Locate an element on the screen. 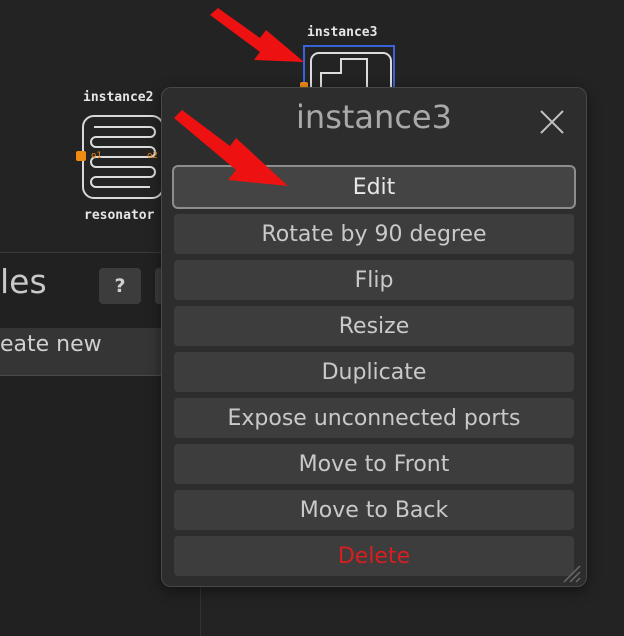  instance2-sublabel: resonator is located at coordinates (119, 215).